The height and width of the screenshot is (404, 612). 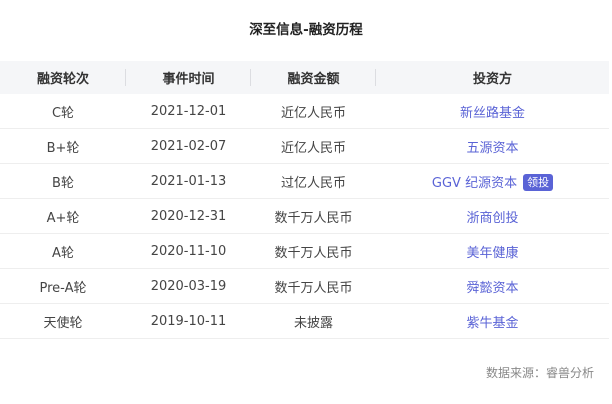 I want to click on cell-investor: GGV 纪源资本 领投, so click(x=492, y=181).